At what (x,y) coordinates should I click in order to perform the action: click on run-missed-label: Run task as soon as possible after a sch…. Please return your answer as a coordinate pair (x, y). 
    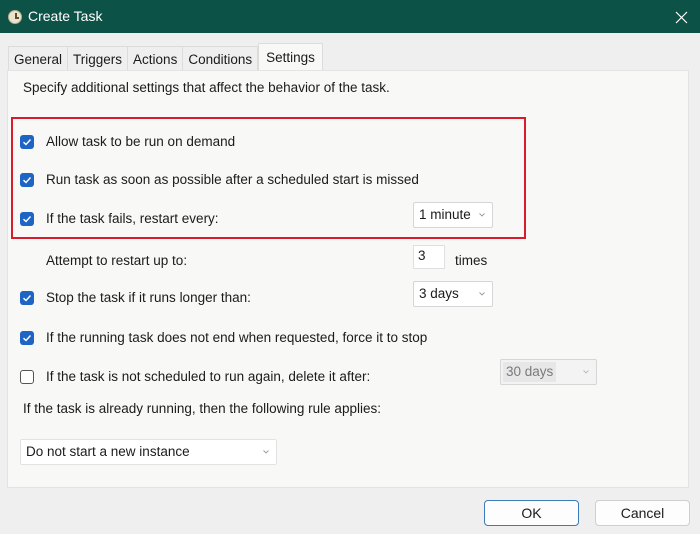
    Looking at the image, I should click on (232, 179).